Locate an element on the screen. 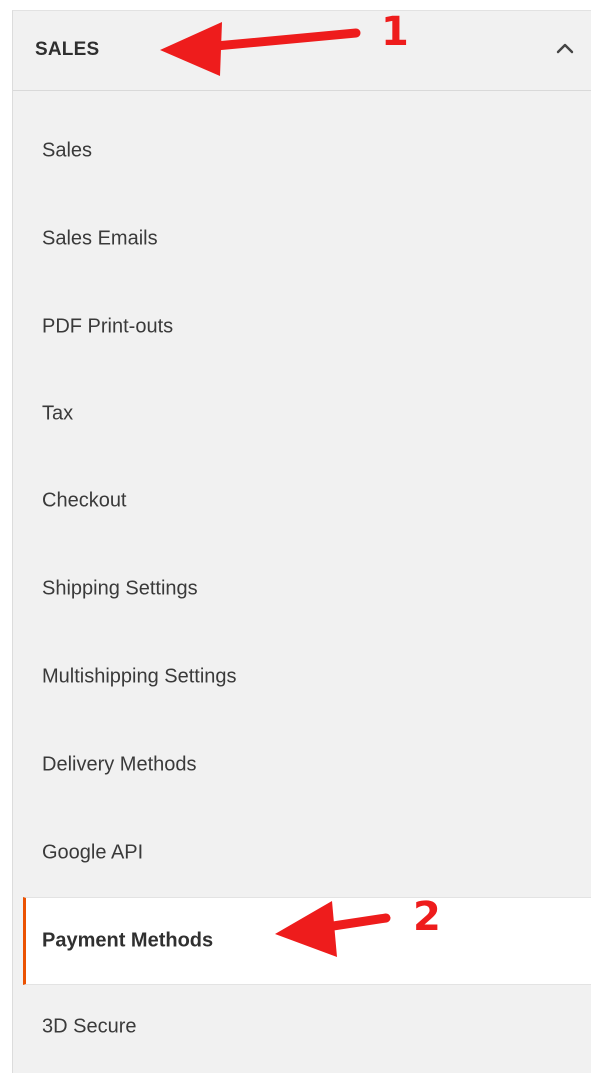 The width and height of the screenshot is (591, 1075). menu-item-shipping-settings: Shipping Settings is located at coordinates (302, 589).